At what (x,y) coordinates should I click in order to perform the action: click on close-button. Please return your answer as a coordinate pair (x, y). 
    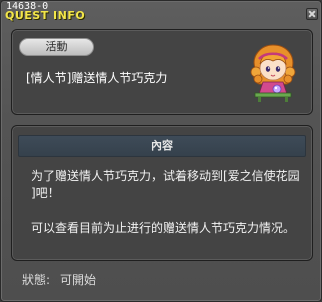
    Looking at the image, I should click on (312, 14).